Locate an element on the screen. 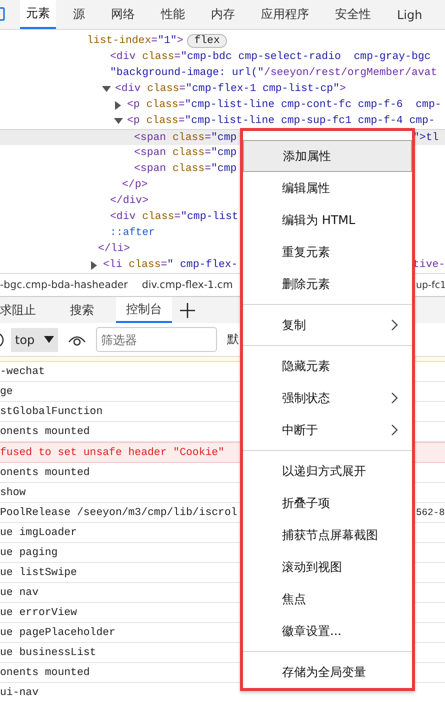 The width and height of the screenshot is (445, 702). menu-item: 删除元素 is located at coordinates (327, 284).